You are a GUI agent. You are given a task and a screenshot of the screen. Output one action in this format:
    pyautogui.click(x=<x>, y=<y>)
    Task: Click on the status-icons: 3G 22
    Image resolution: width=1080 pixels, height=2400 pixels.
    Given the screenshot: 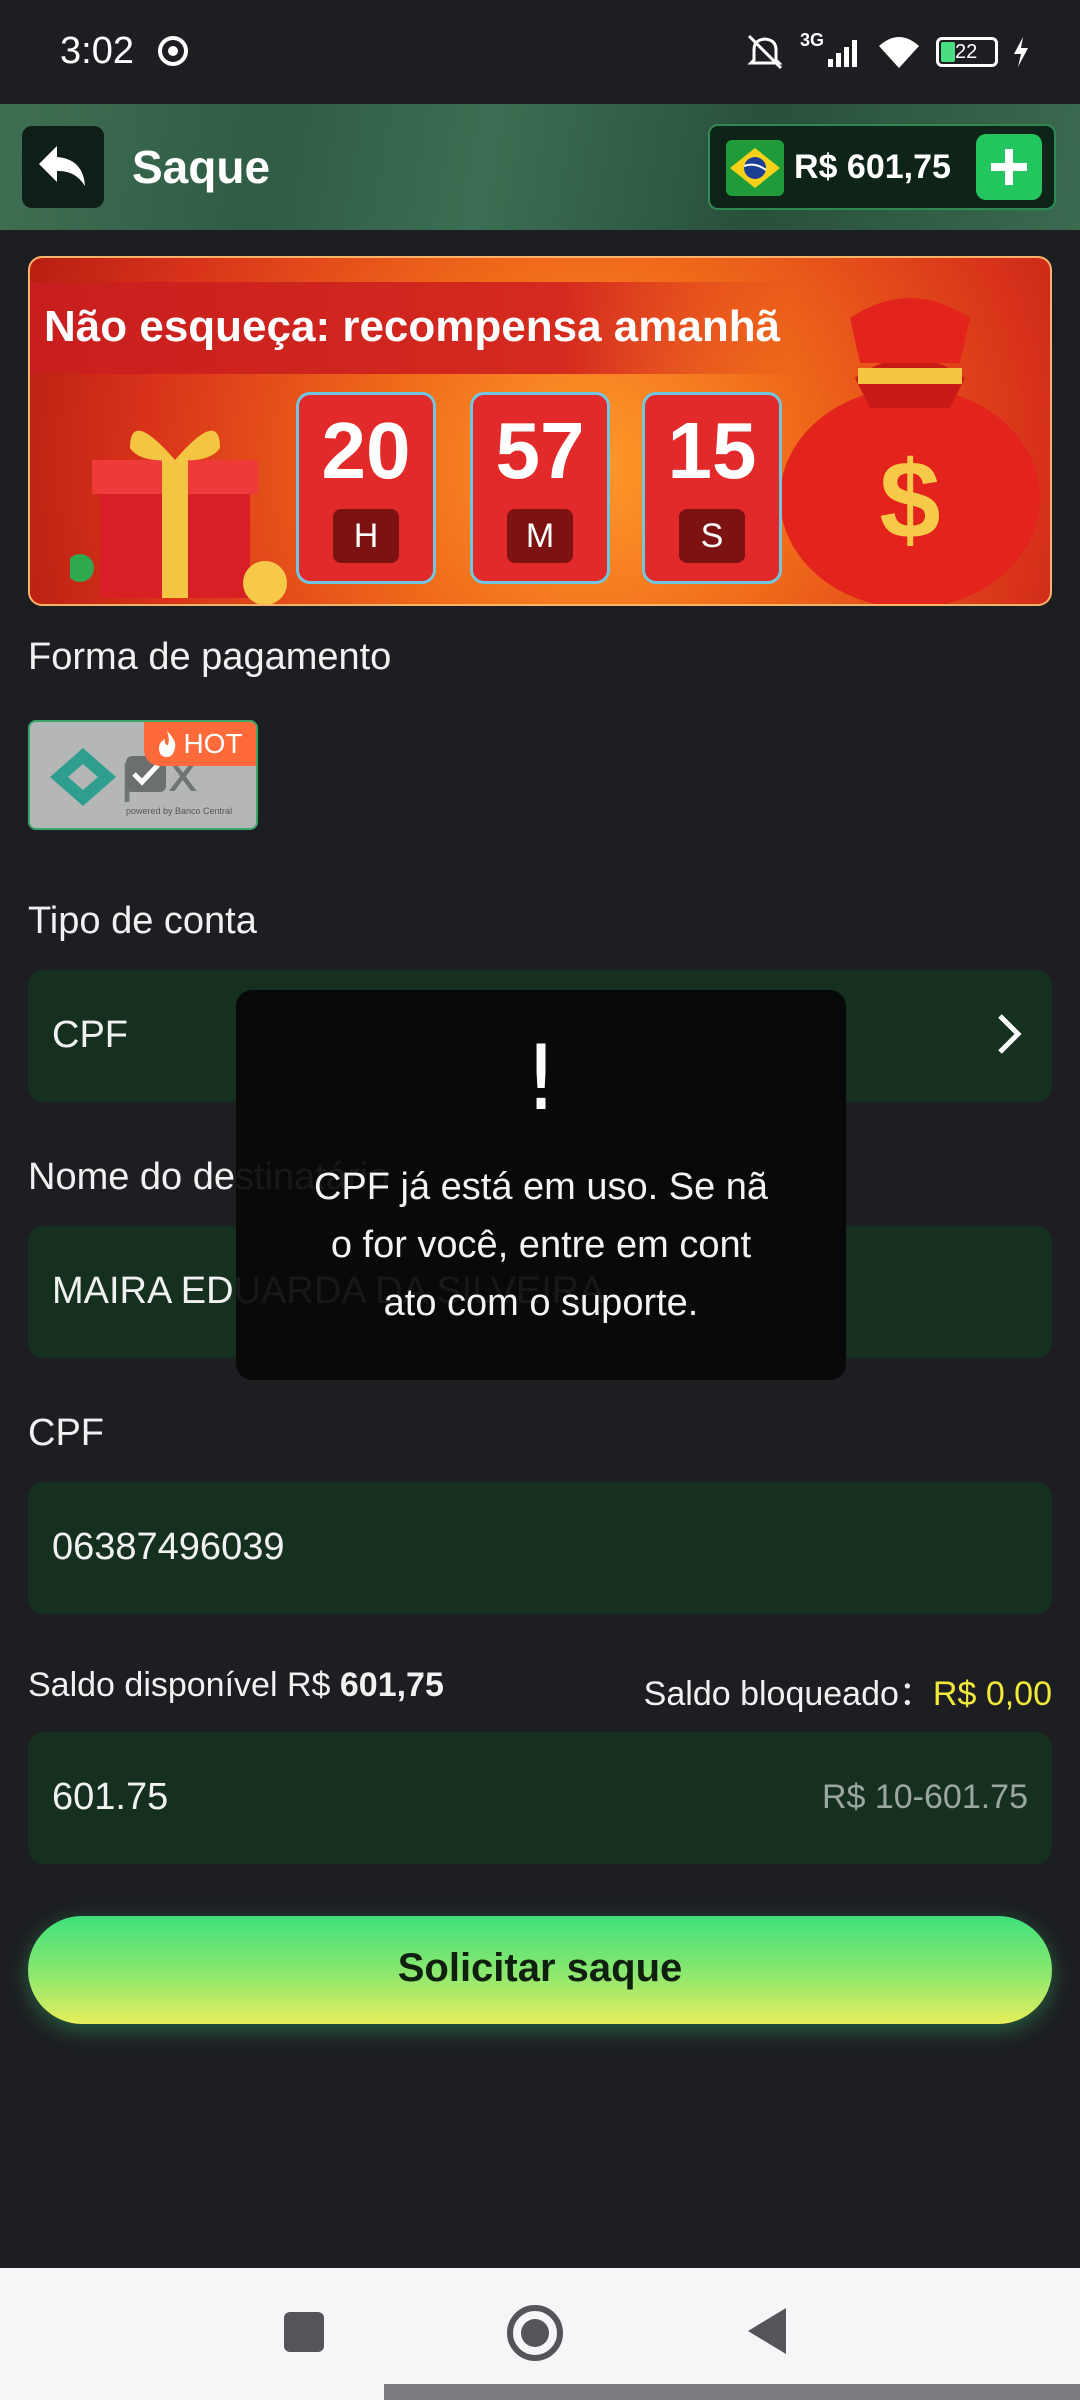 What is the action you would take?
    pyautogui.click(x=887, y=52)
    